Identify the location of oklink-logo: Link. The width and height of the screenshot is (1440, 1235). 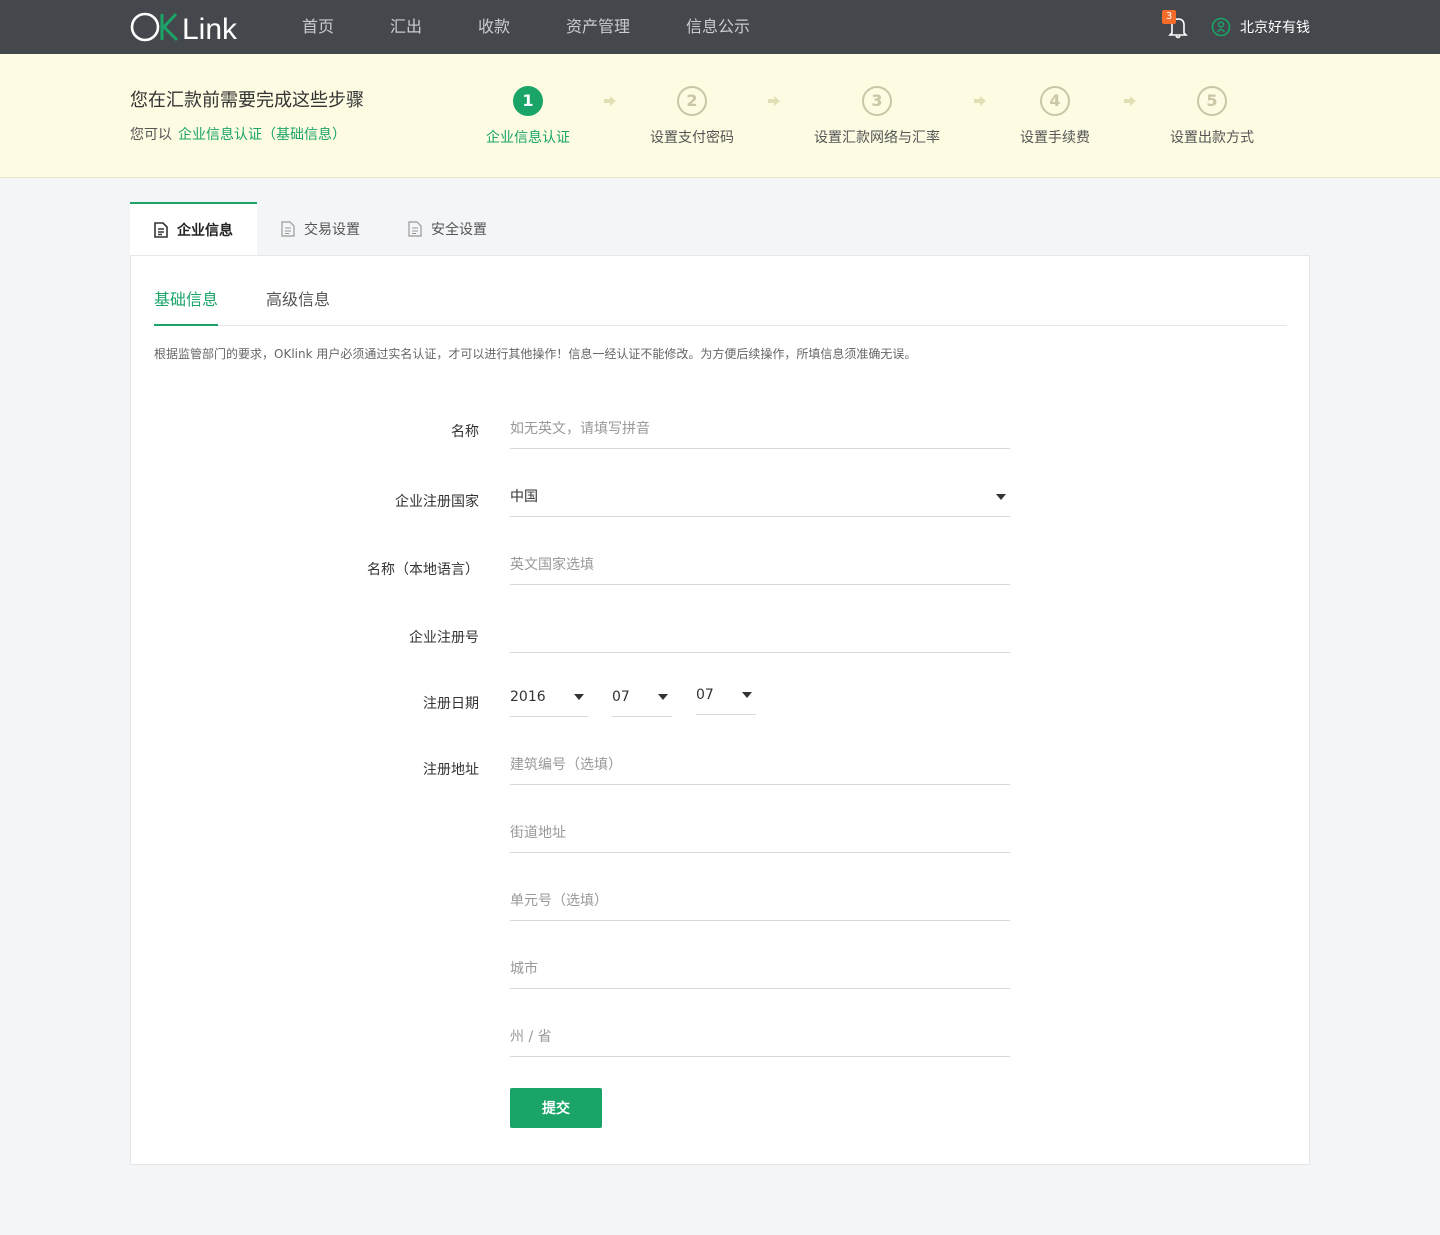
(188, 27).